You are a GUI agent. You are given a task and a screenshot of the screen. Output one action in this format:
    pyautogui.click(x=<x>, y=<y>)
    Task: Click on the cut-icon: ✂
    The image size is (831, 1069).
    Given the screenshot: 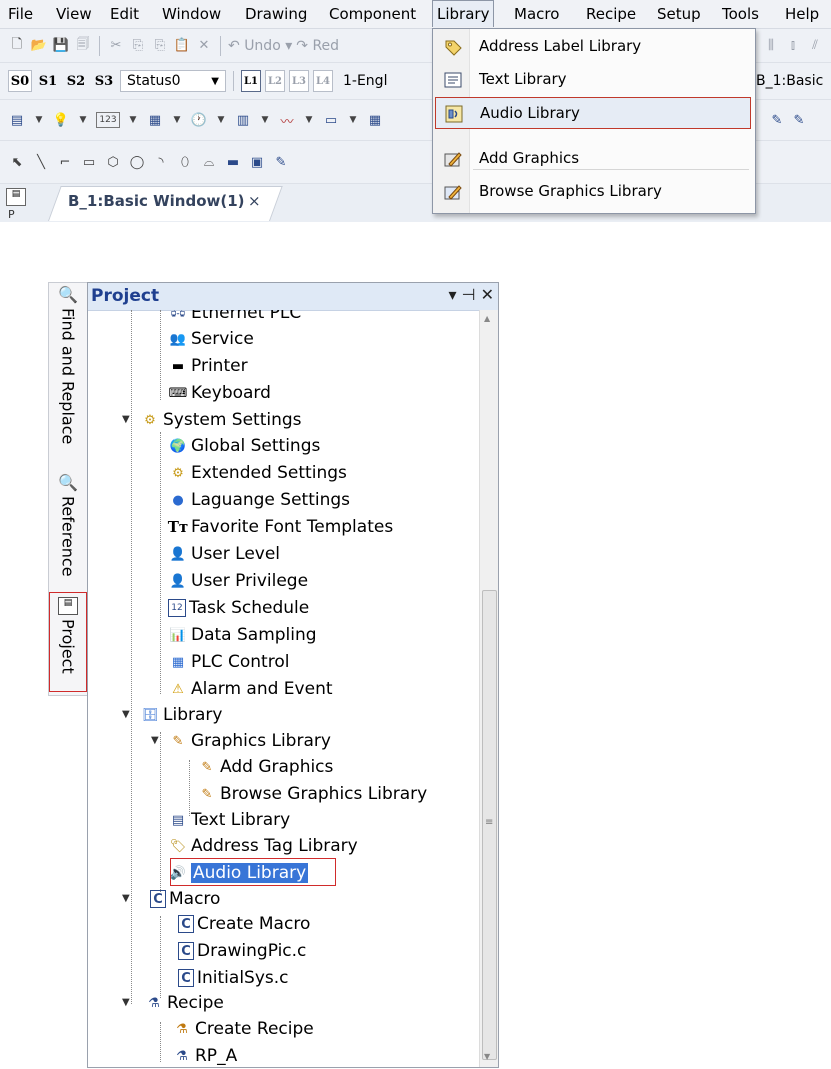 What is the action you would take?
    pyautogui.click(x=116, y=46)
    